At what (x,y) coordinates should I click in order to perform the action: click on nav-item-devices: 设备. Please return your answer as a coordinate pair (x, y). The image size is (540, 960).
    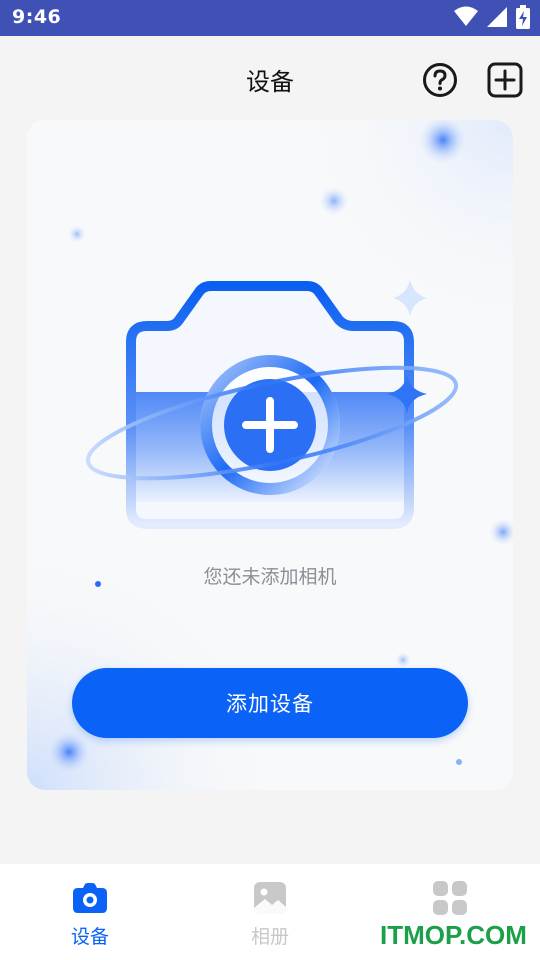
    Looking at the image, I should click on (90, 912).